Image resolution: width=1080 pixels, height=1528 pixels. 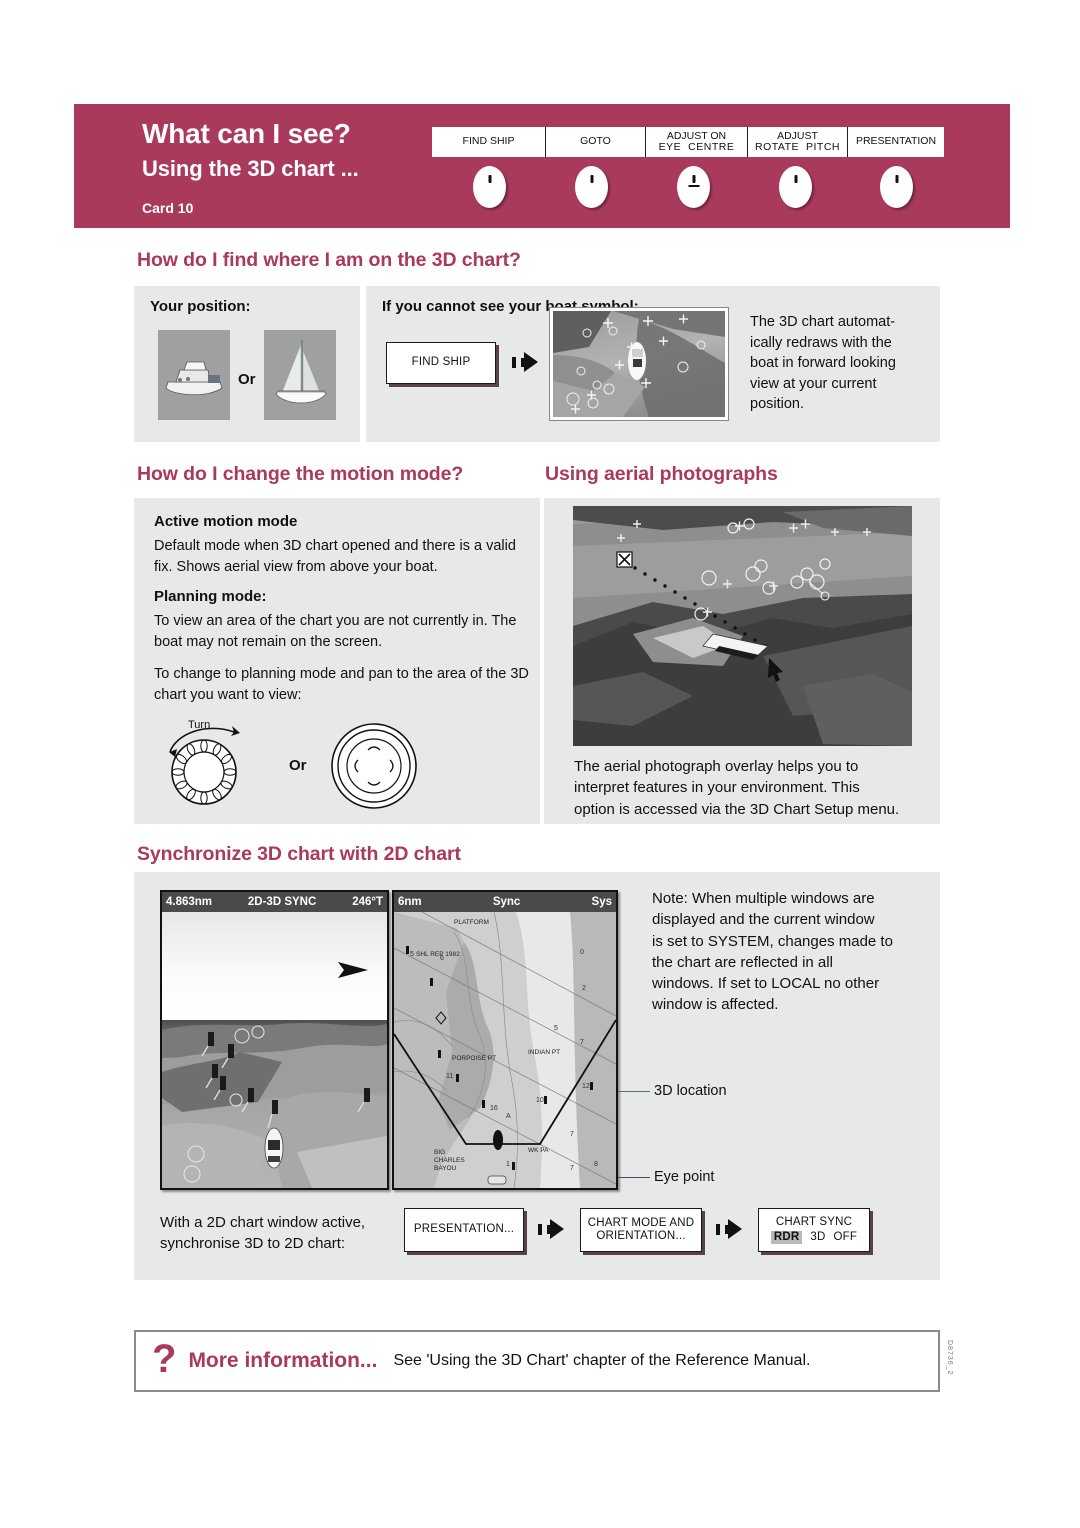 I want to click on chart-sync-options: RDR 3D OFF, so click(x=814, y=1238).